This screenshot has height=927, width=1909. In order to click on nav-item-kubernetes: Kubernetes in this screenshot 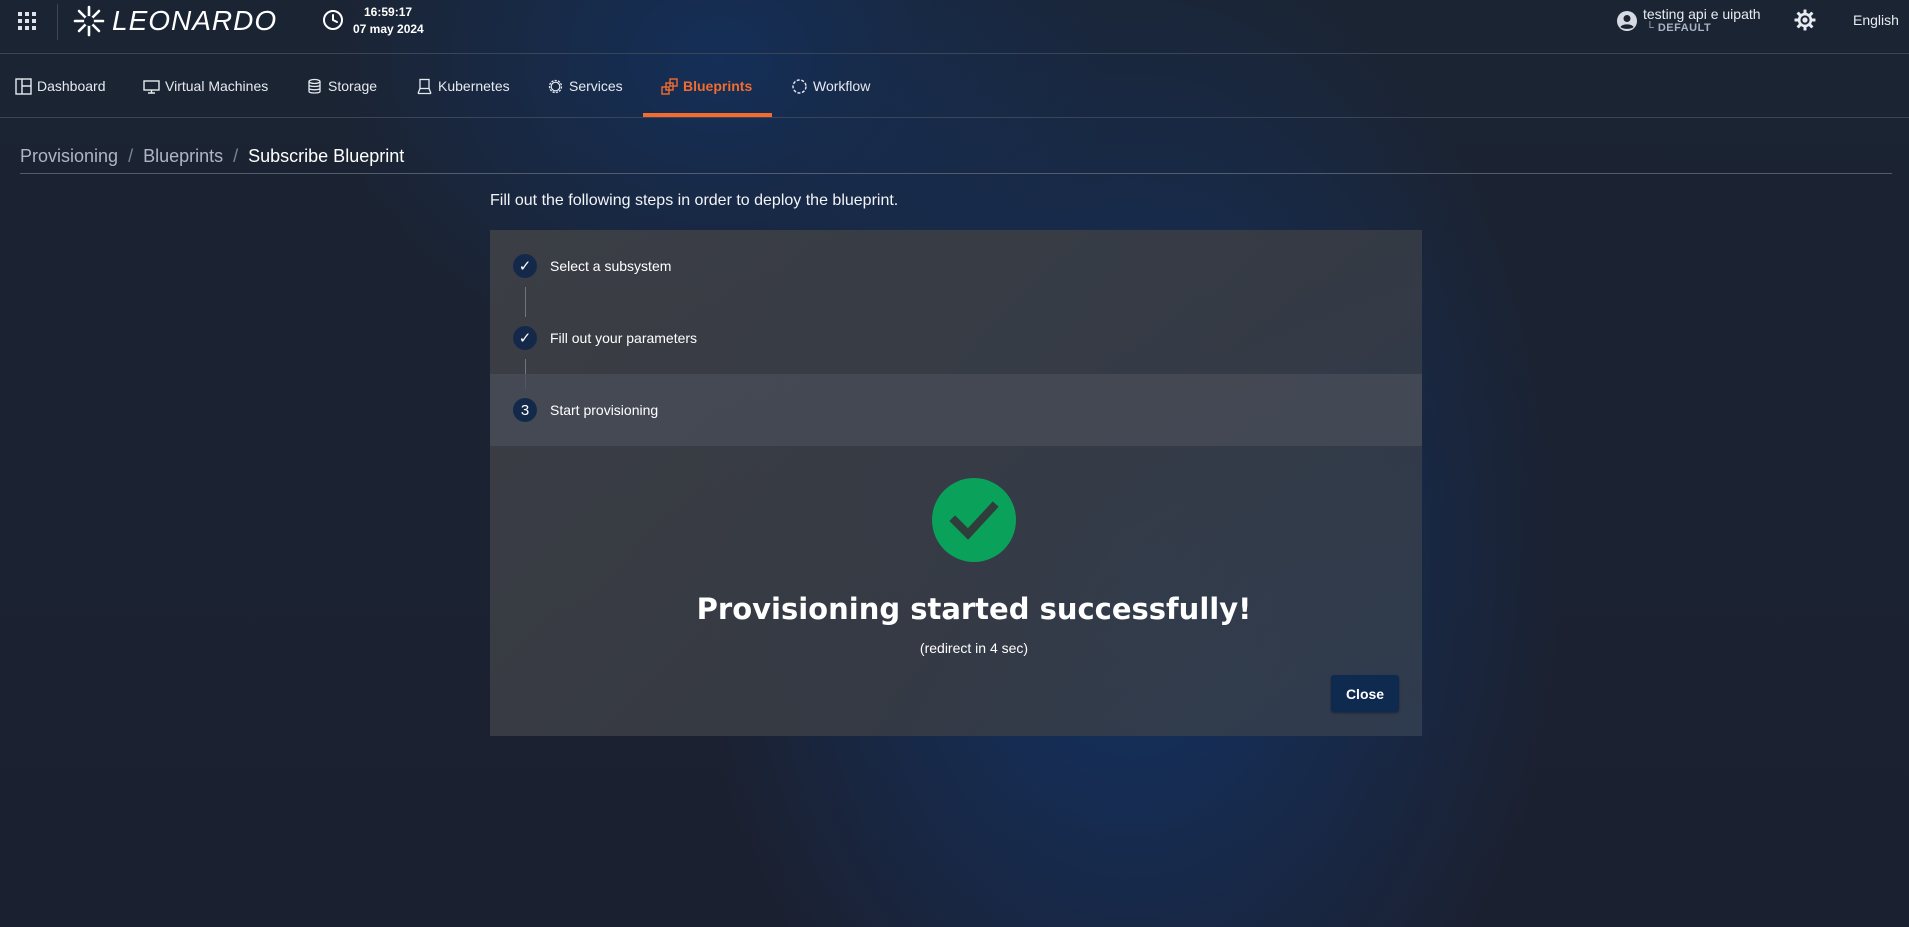, I will do `click(463, 86)`.